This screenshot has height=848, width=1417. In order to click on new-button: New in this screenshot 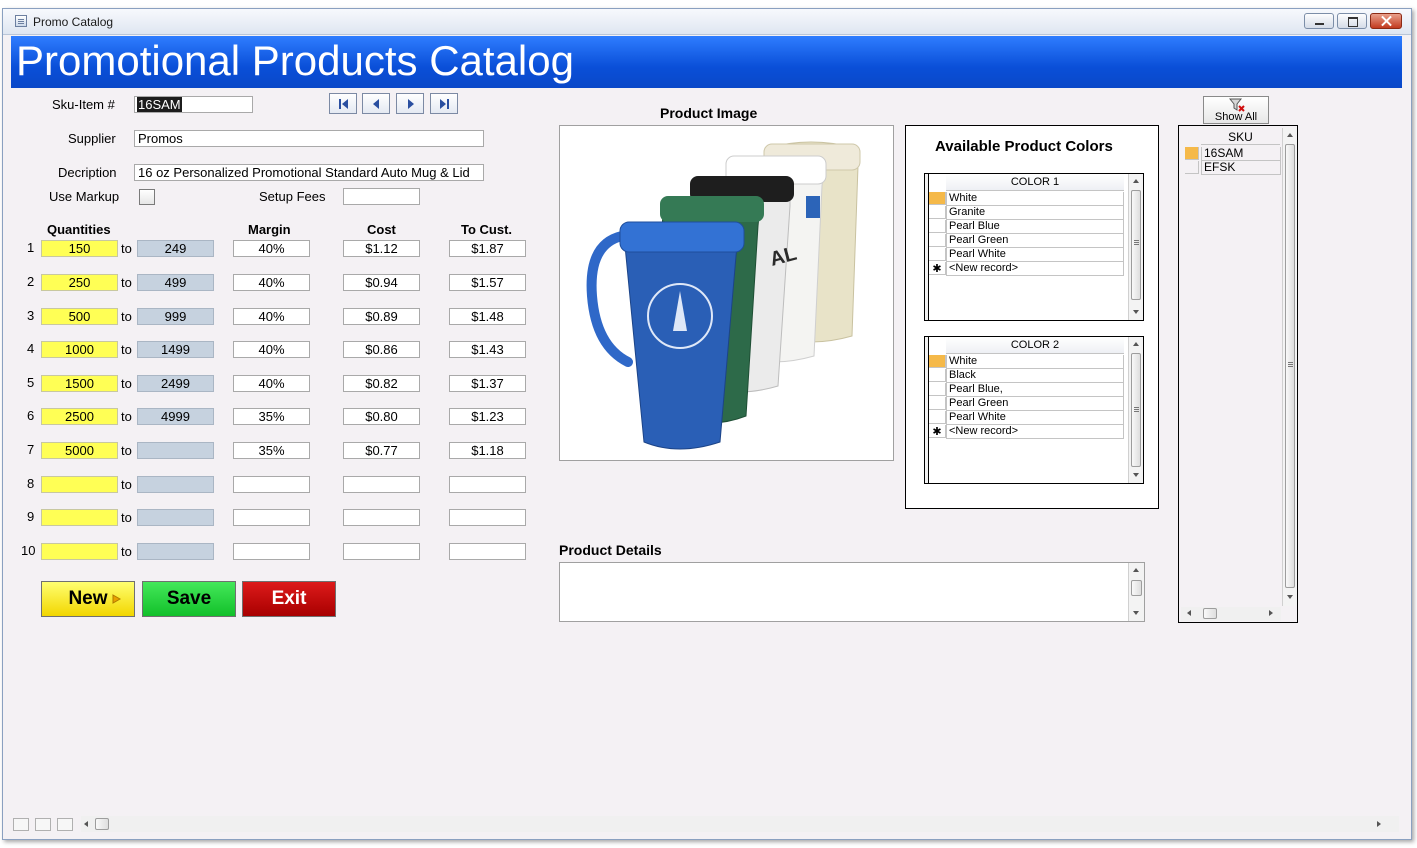, I will do `click(88, 599)`.